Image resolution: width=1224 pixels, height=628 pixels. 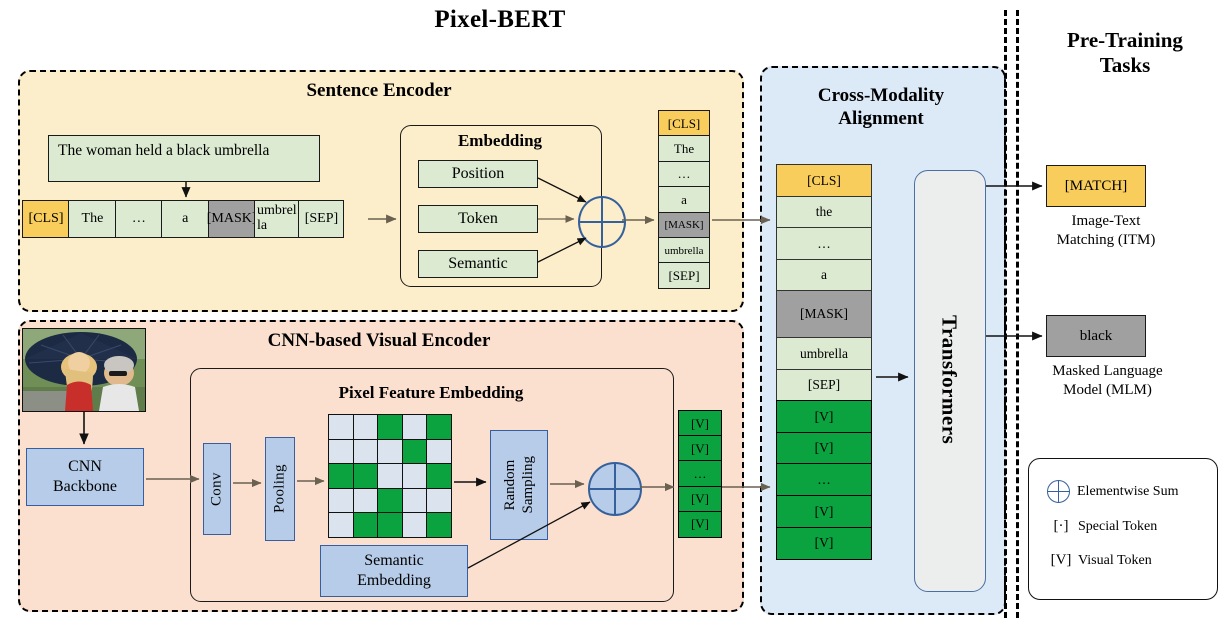 I want to click on out-token-a: a, so click(x=684, y=200).